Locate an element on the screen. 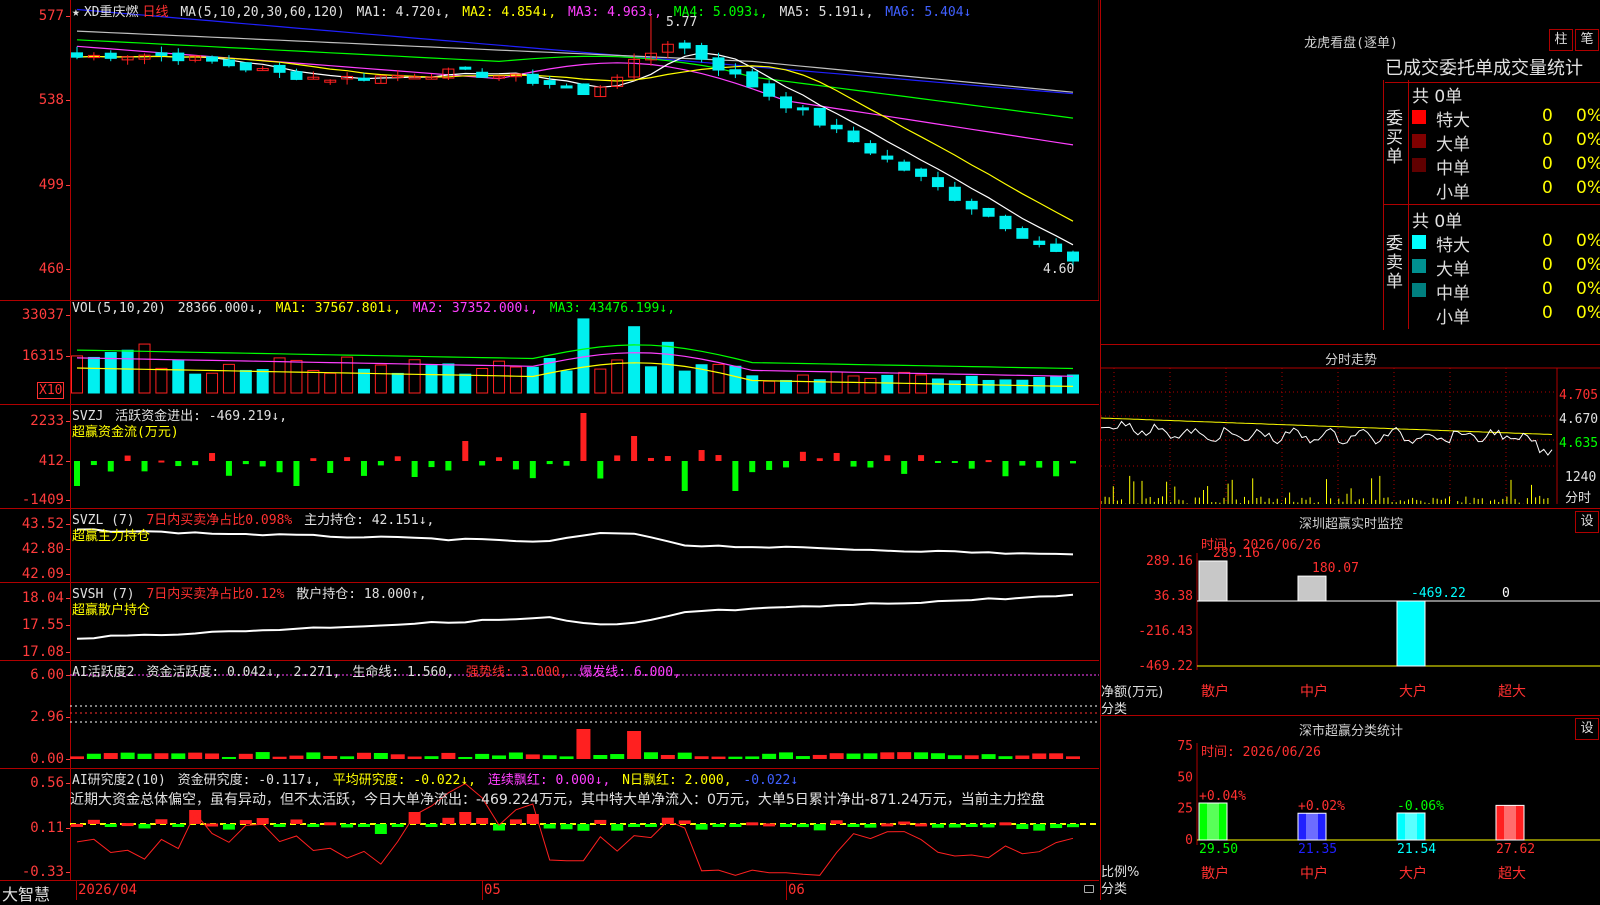 This screenshot has width=1600, height=905. classify-bar-value: 27.62 is located at coordinates (1515, 849).